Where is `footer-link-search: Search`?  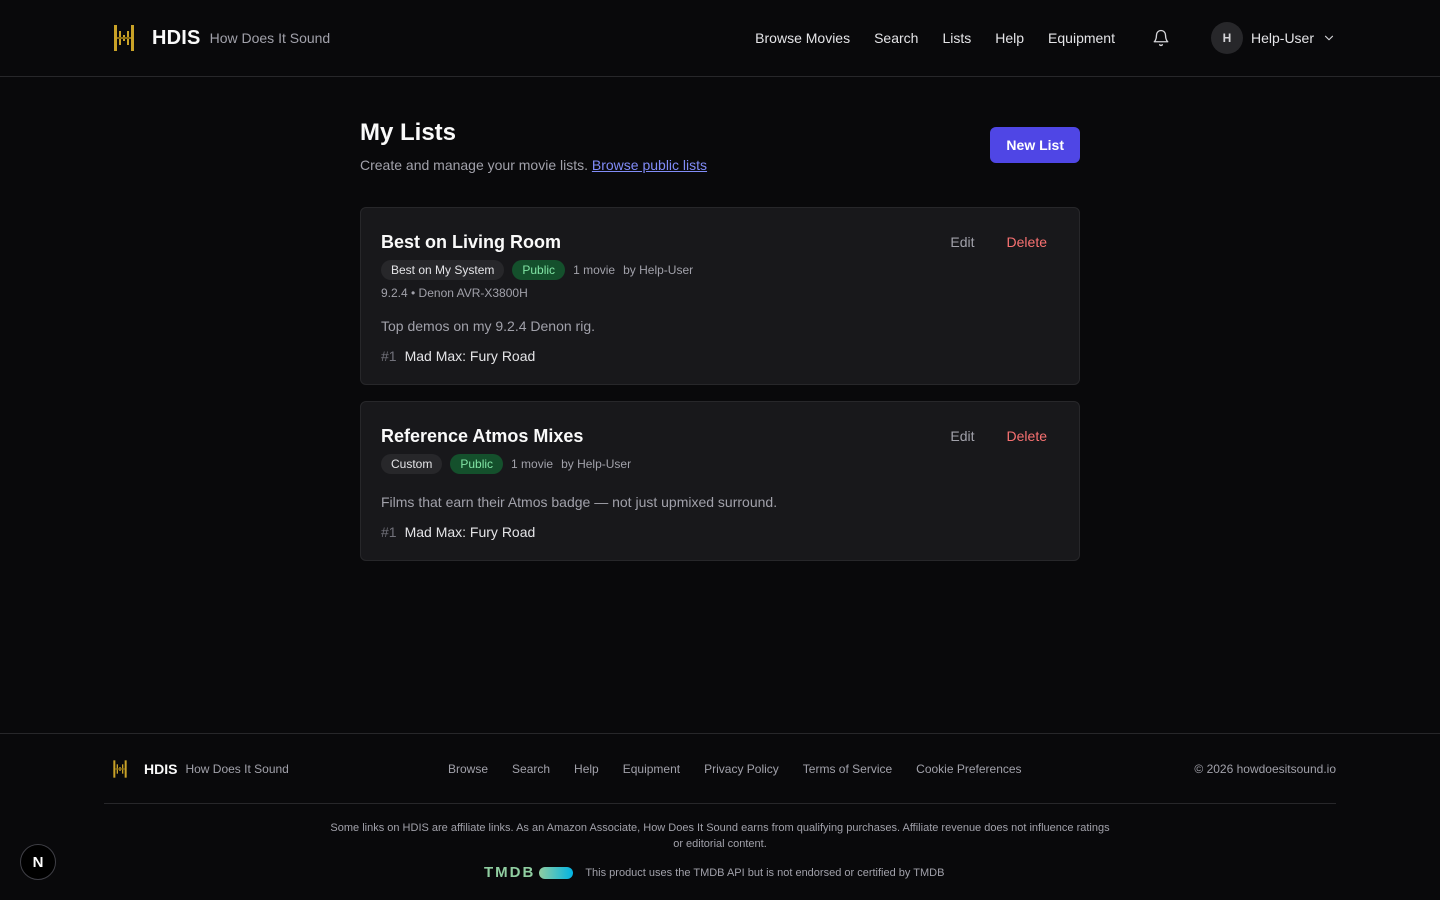 footer-link-search: Search is located at coordinates (531, 769).